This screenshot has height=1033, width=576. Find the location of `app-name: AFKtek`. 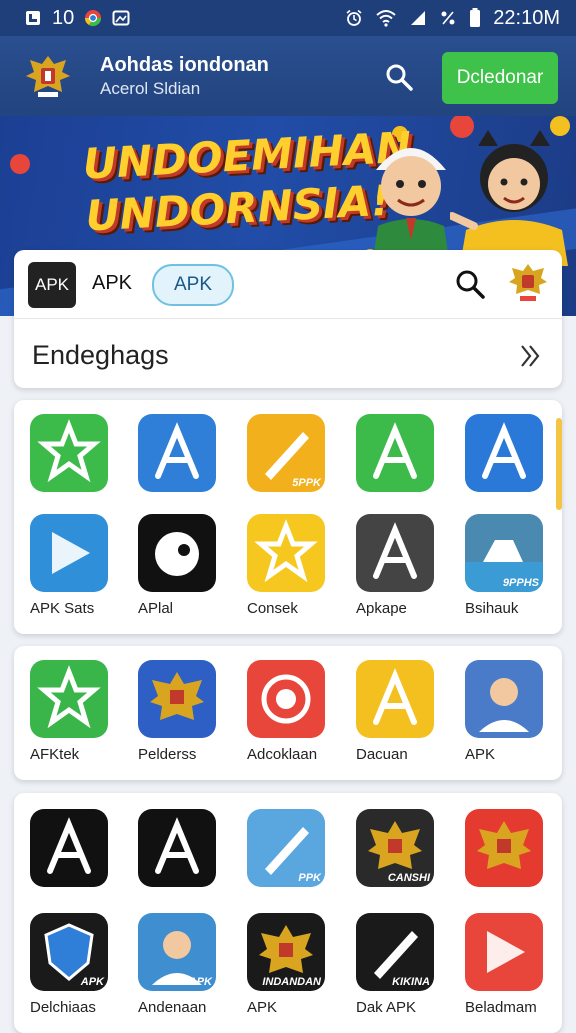

app-name: AFKtek is located at coordinates (55, 754).